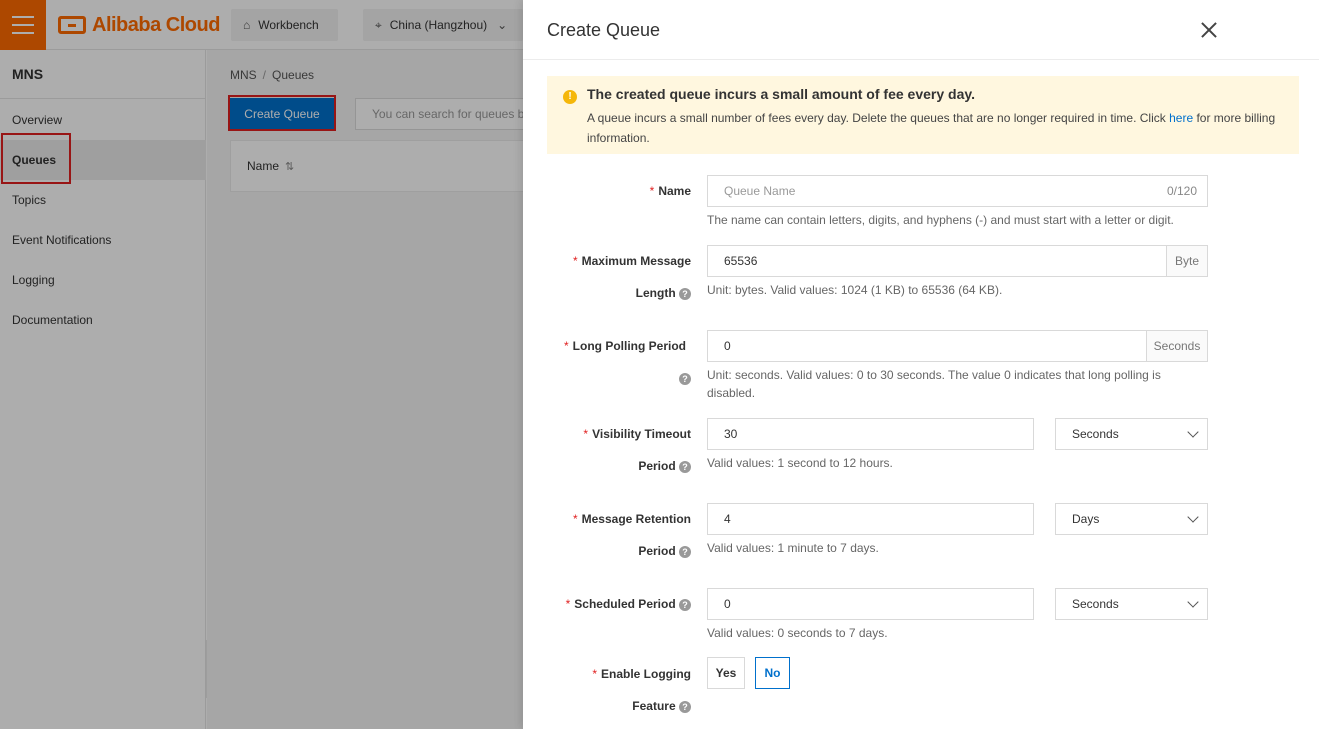  I want to click on message-retention-label-line1: Message Retention, so click(636, 519).